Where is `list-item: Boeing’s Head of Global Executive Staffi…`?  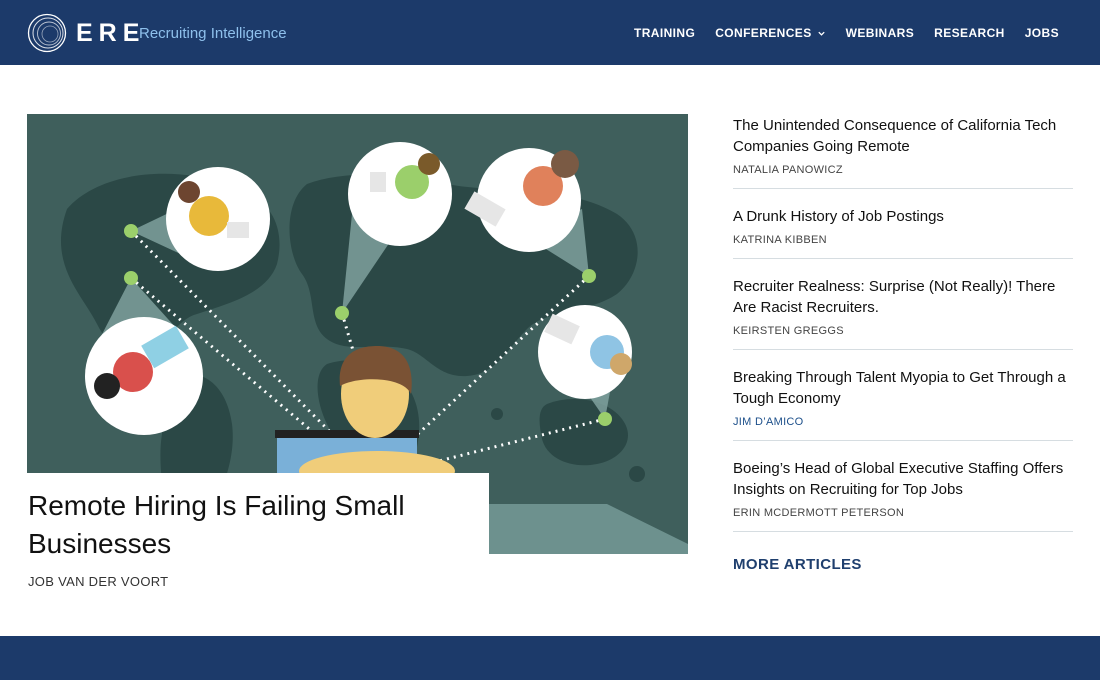
list-item: Boeing’s Head of Global Executive Staffi… is located at coordinates (903, 495).